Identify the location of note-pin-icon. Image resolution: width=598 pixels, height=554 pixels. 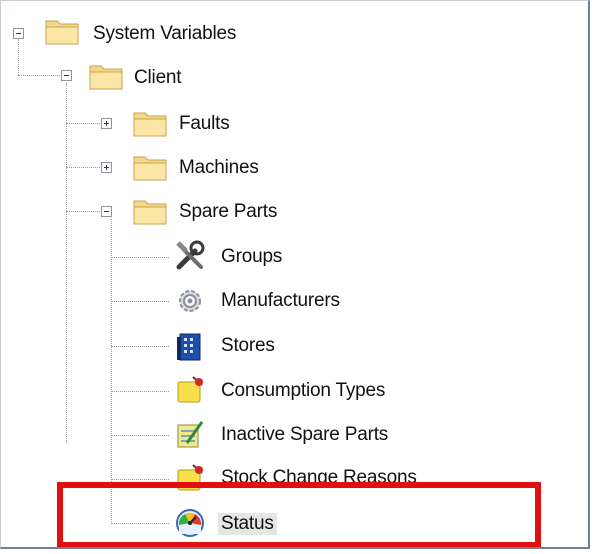
(190, 389).